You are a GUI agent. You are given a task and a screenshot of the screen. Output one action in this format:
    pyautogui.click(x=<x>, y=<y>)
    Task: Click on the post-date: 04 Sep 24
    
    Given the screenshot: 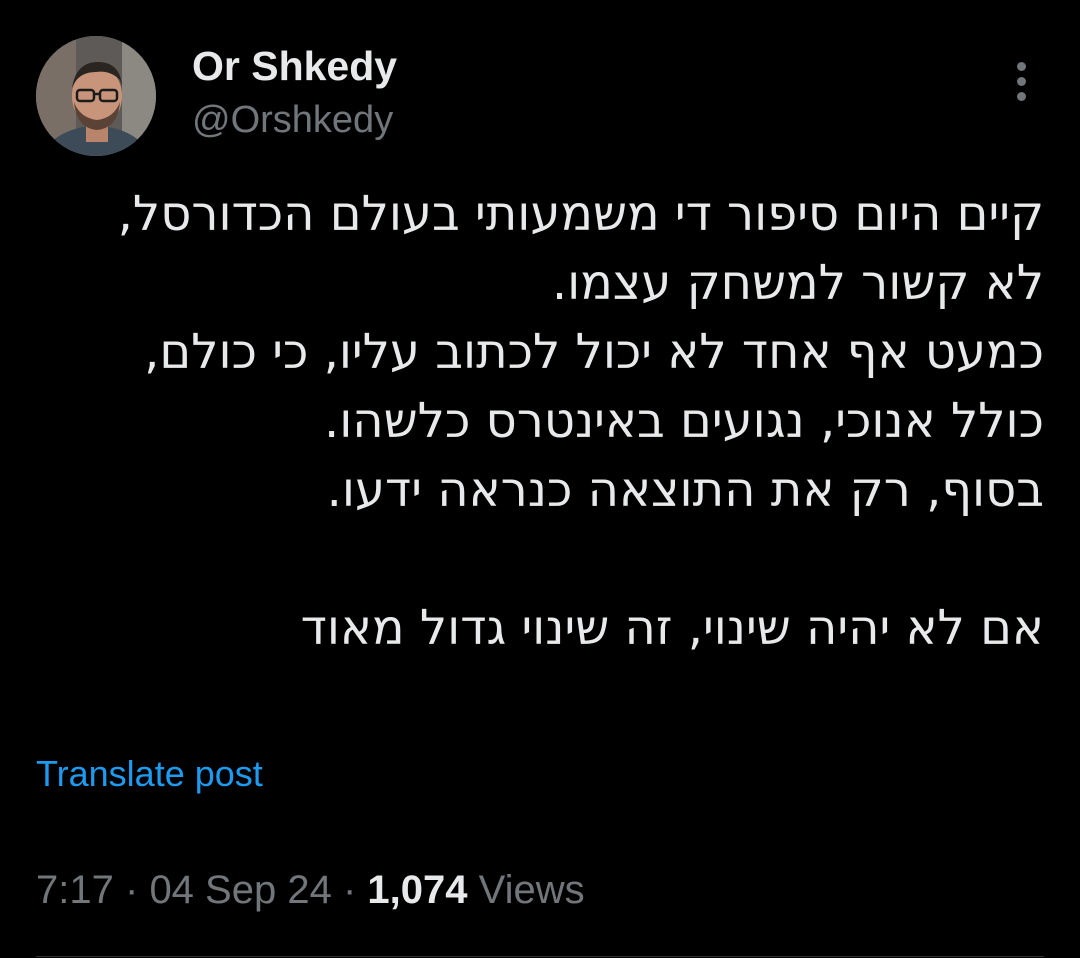 What is the action you would take?
    pyautogui.click(x=240, y=890)
    